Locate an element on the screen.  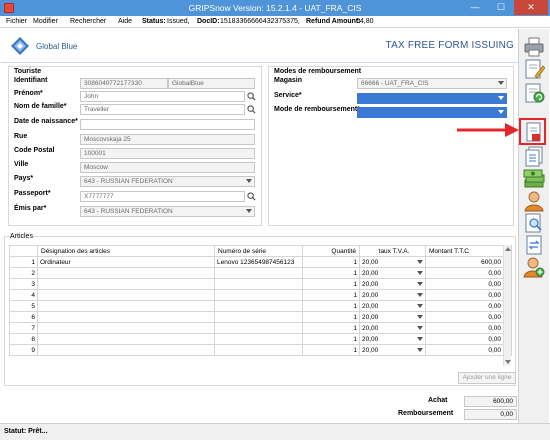
table-row: 9 1 20,00 0,00 is located at coordinates (260, 350).